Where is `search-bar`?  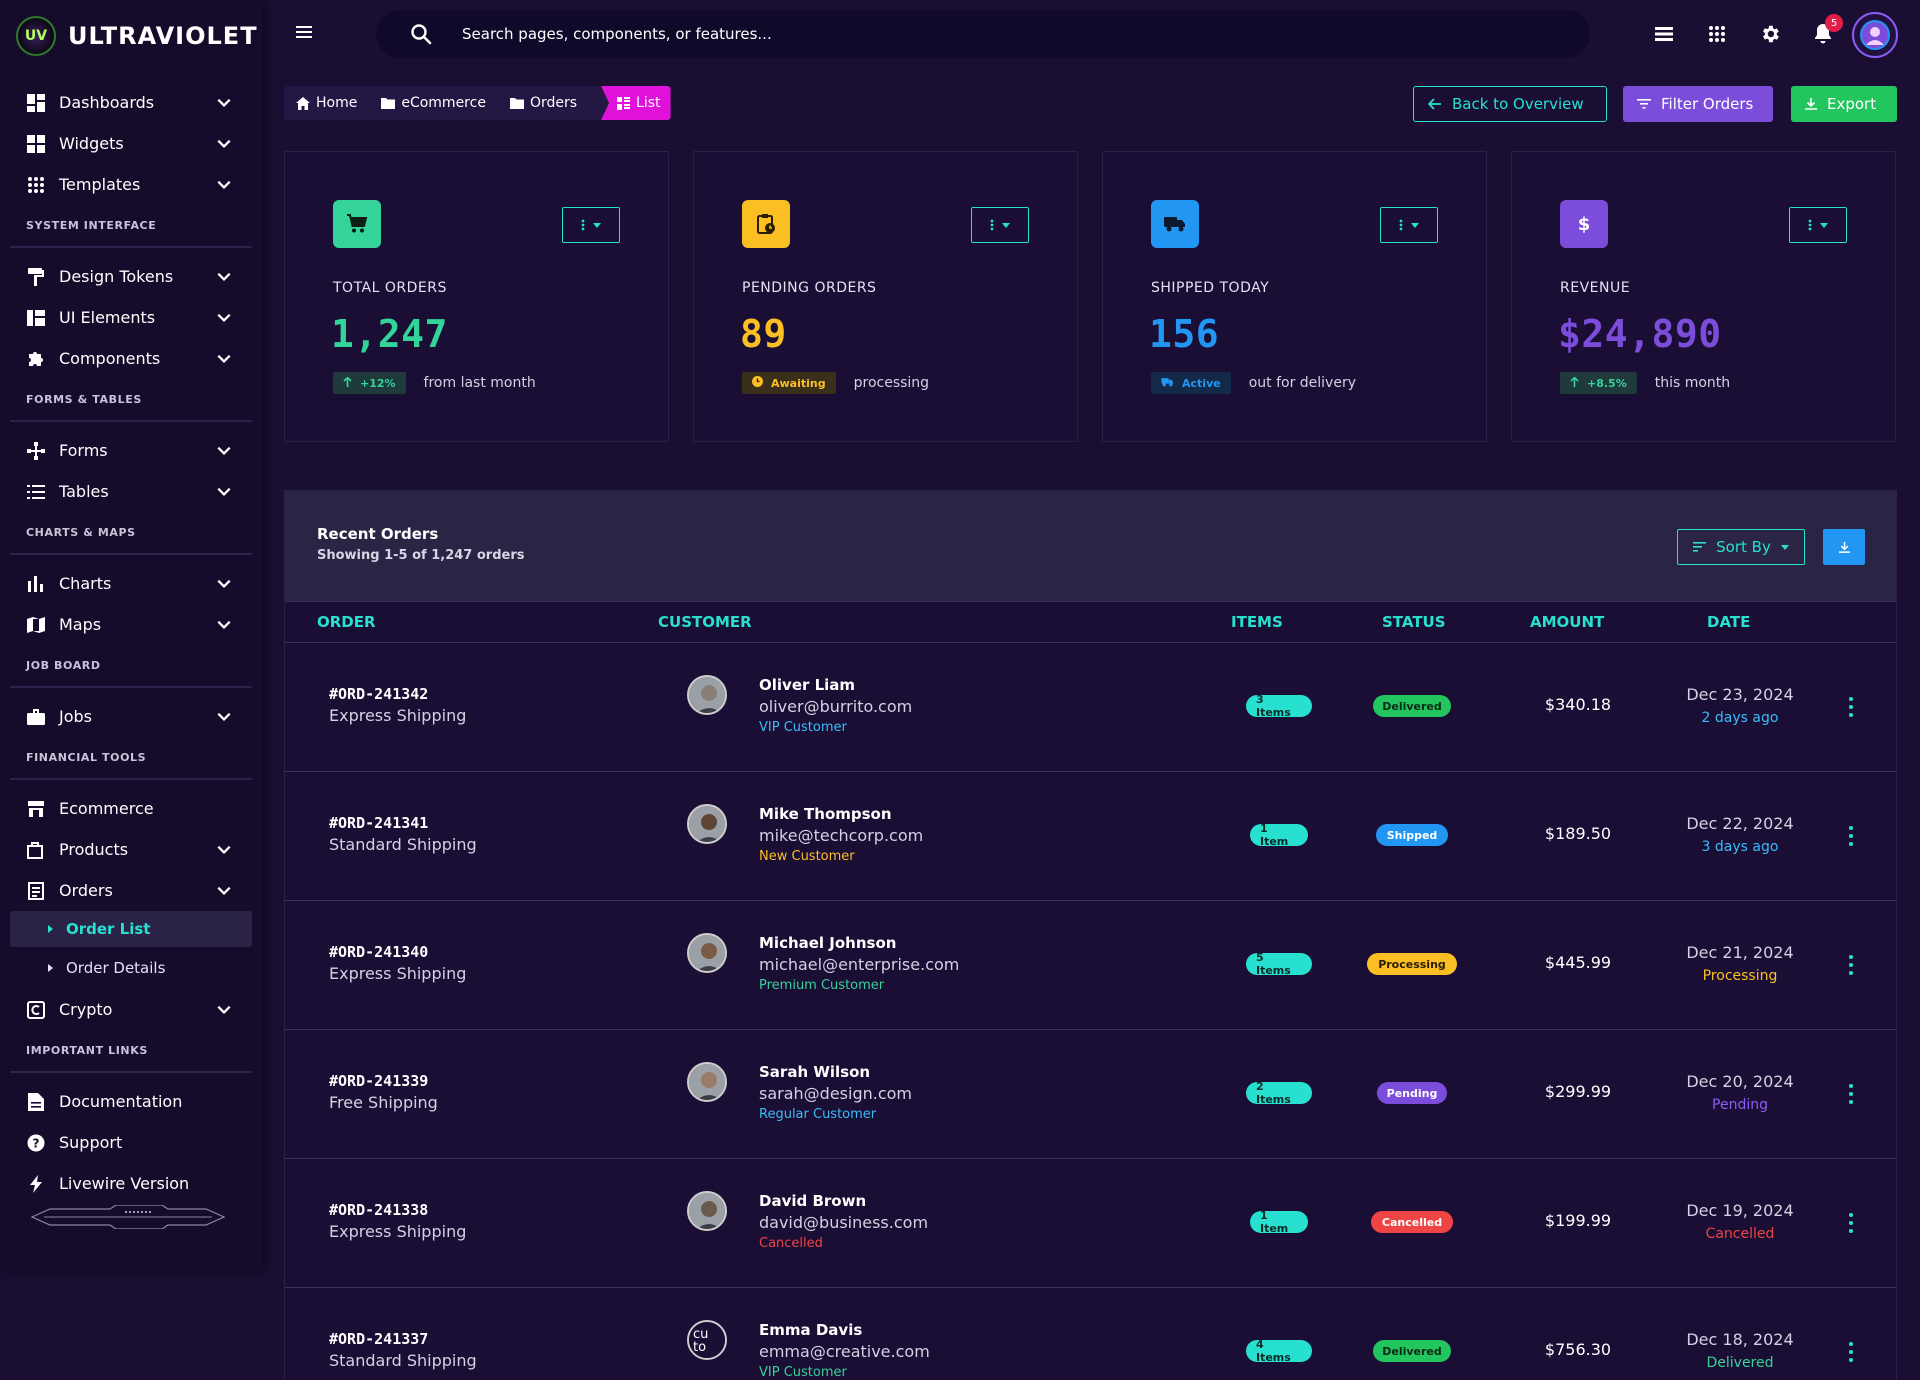
search-bar is located at coordinates (983, 34).